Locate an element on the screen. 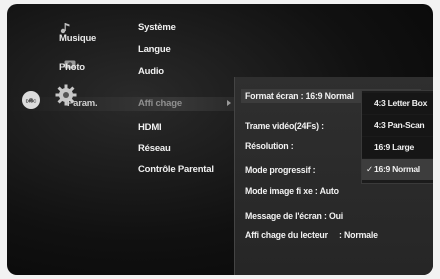 This screenshot has height=279, width=440. dropdown-option-16-9-wide: 16:9 Large is located at coordinates (397, 147).